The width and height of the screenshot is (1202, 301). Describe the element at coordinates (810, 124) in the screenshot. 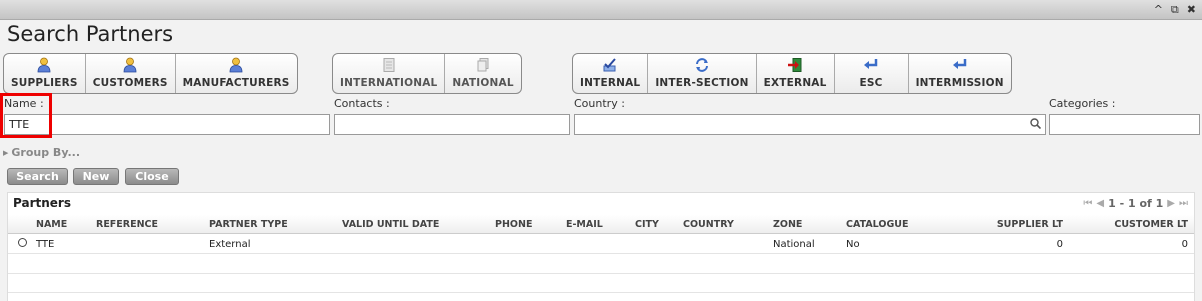

I see `country-input` at that location.